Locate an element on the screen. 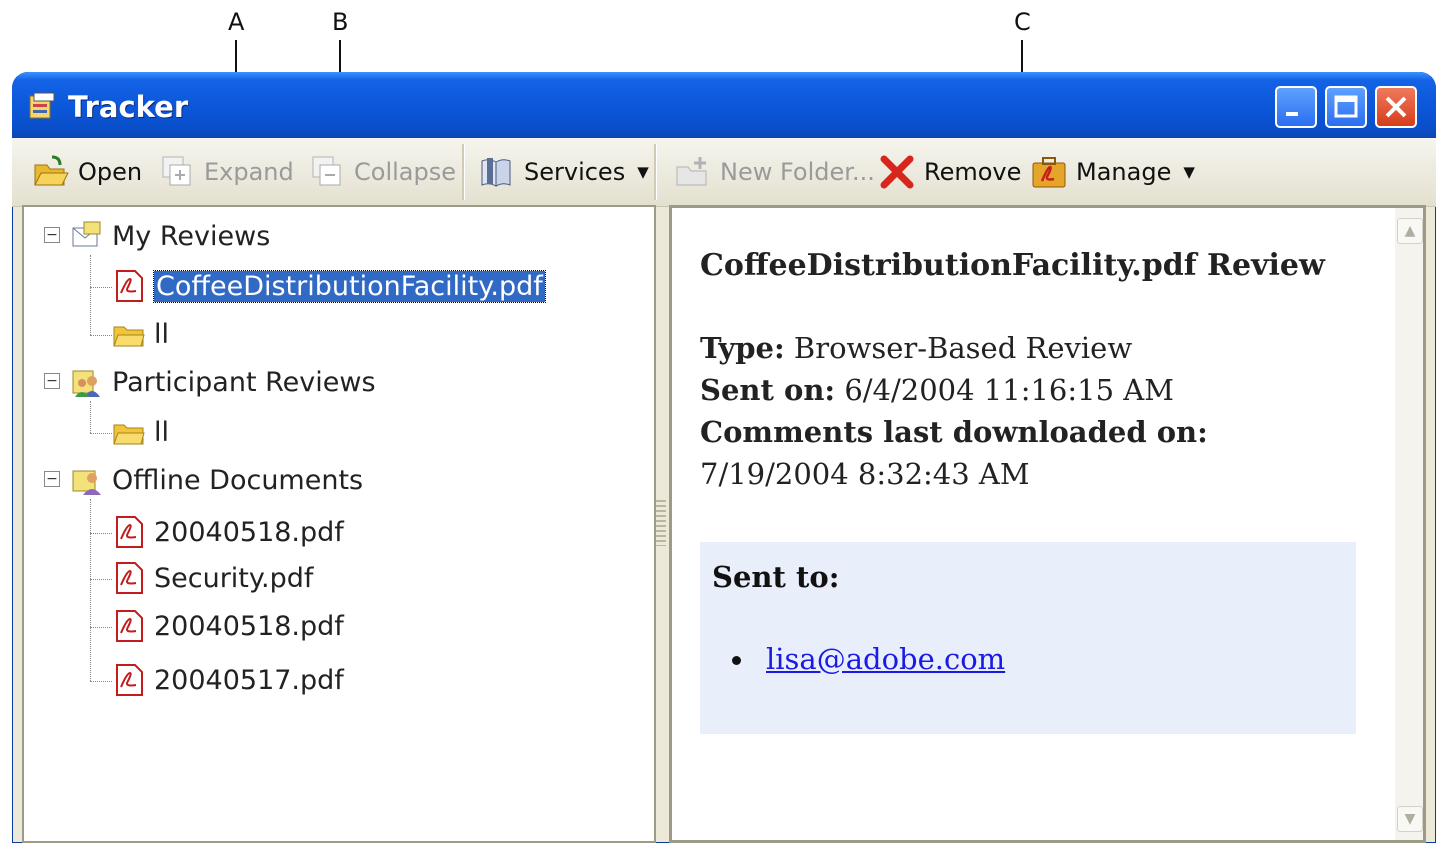  services-label: Services is located at coordinates (575, 172).